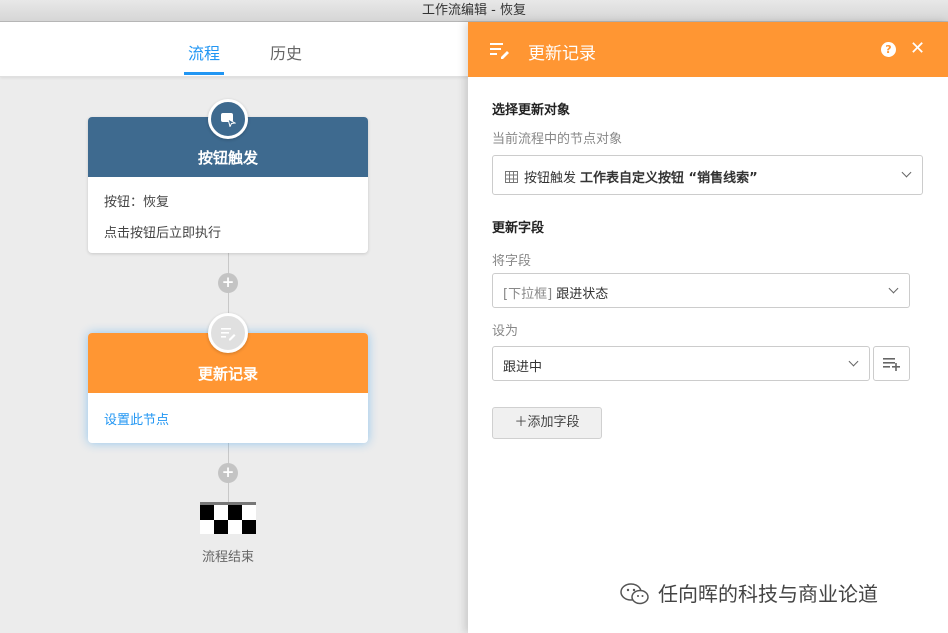 The width and height of the screenshot is (948, 633). I want to click on flow-end-label: 流程结束, so click(227, 557).